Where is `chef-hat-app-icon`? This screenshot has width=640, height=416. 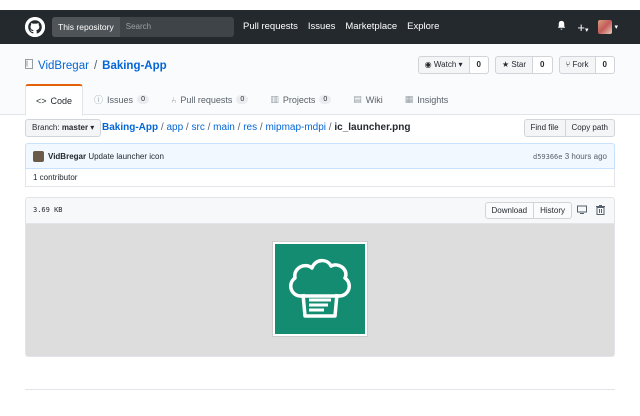
chef-hat-app-icon is located at coordinates (320, 289).